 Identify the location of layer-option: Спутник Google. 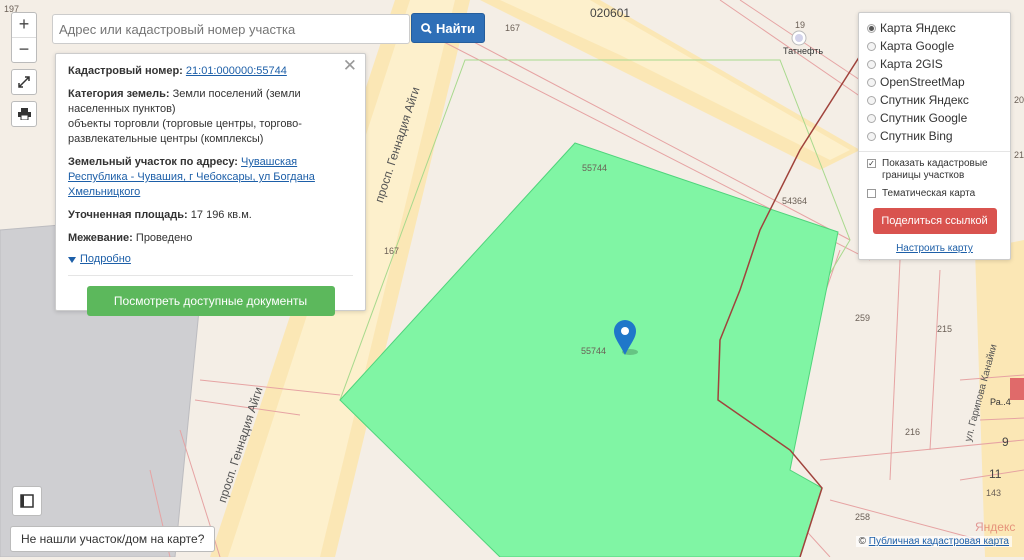
(934, 118).